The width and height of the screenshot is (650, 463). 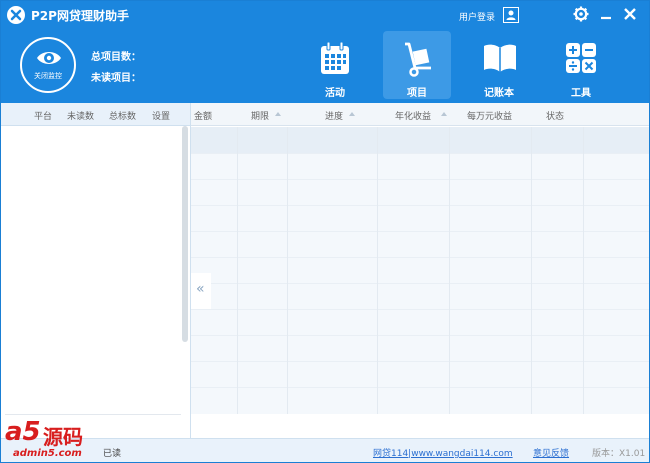 What do you see at coordinates (581, 58) in the screenshot?
I see `calculator-icon` at bounding box center [581, 58].